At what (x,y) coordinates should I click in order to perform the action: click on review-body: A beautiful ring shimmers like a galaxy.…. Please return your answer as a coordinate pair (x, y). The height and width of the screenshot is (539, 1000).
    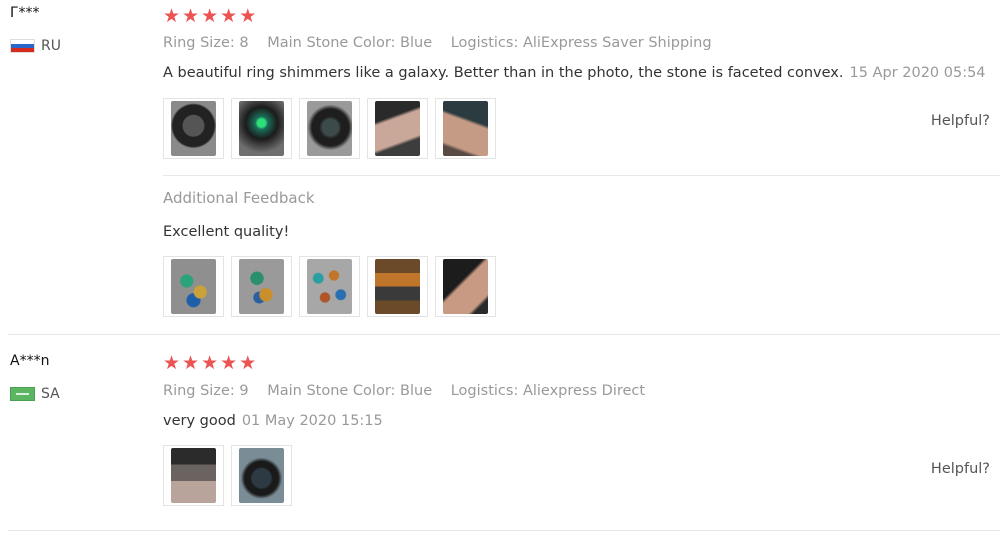
    Looking at the image, I should click on (503, 73).